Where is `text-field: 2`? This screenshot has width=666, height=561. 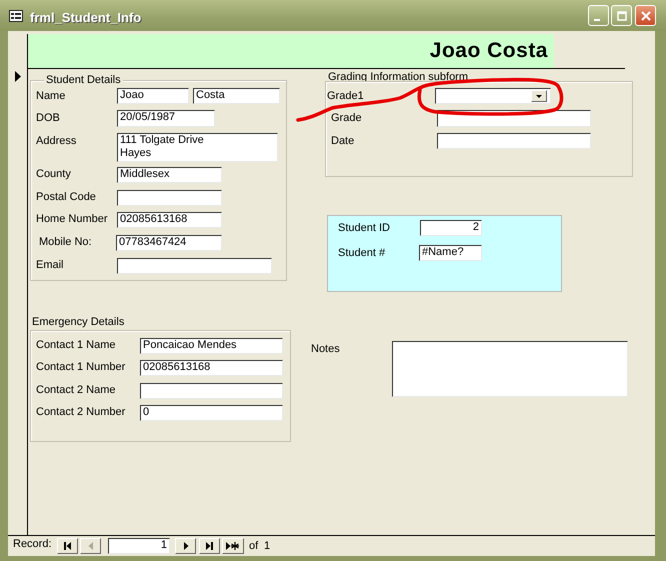
text-field: 2 is located at coordinates (451, 228).